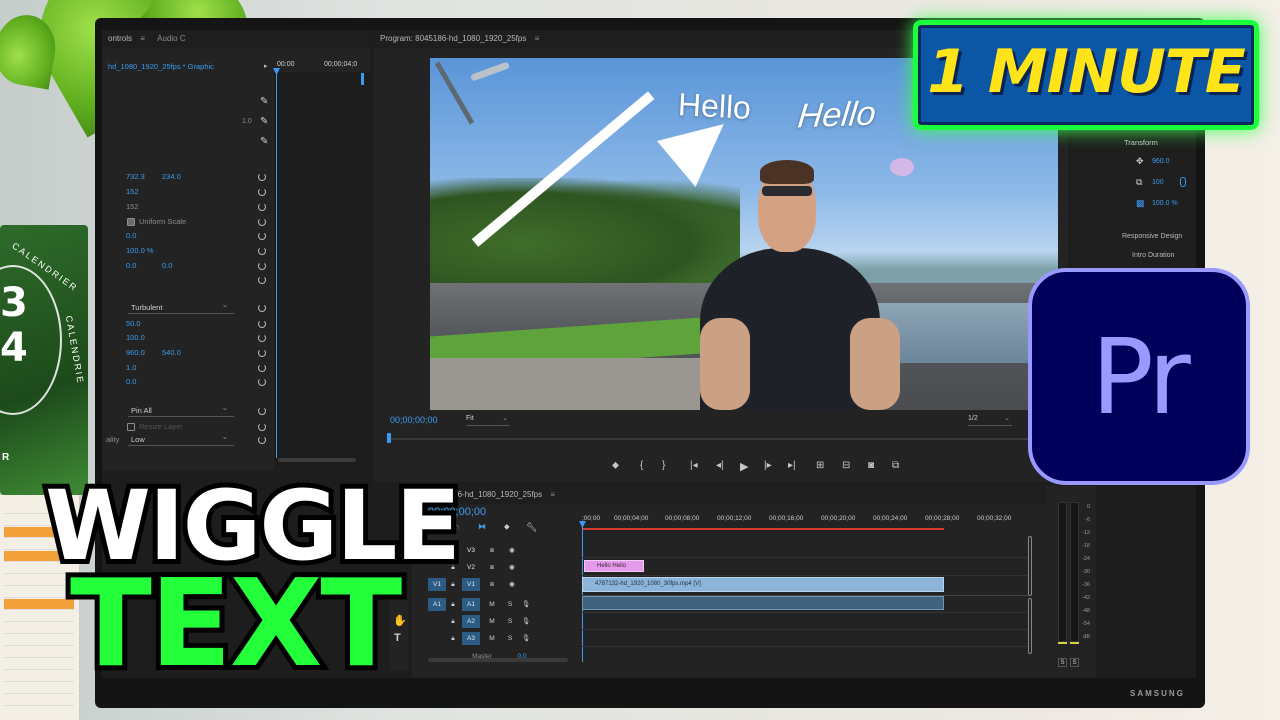  I want to click on resolution-select: 1/2 ⌄, so click(990, 420).